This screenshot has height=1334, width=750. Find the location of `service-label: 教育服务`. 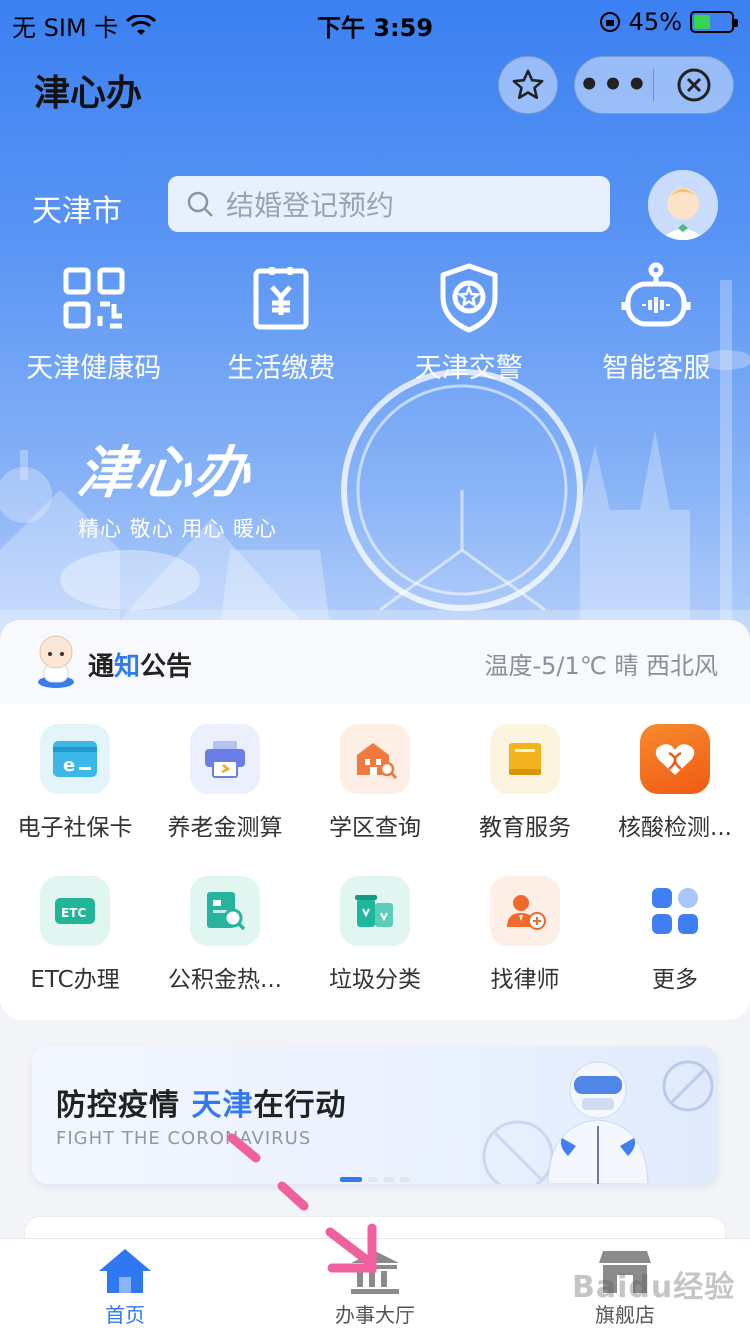

service-label: 教育服务 is located at coordinates (525, 828).